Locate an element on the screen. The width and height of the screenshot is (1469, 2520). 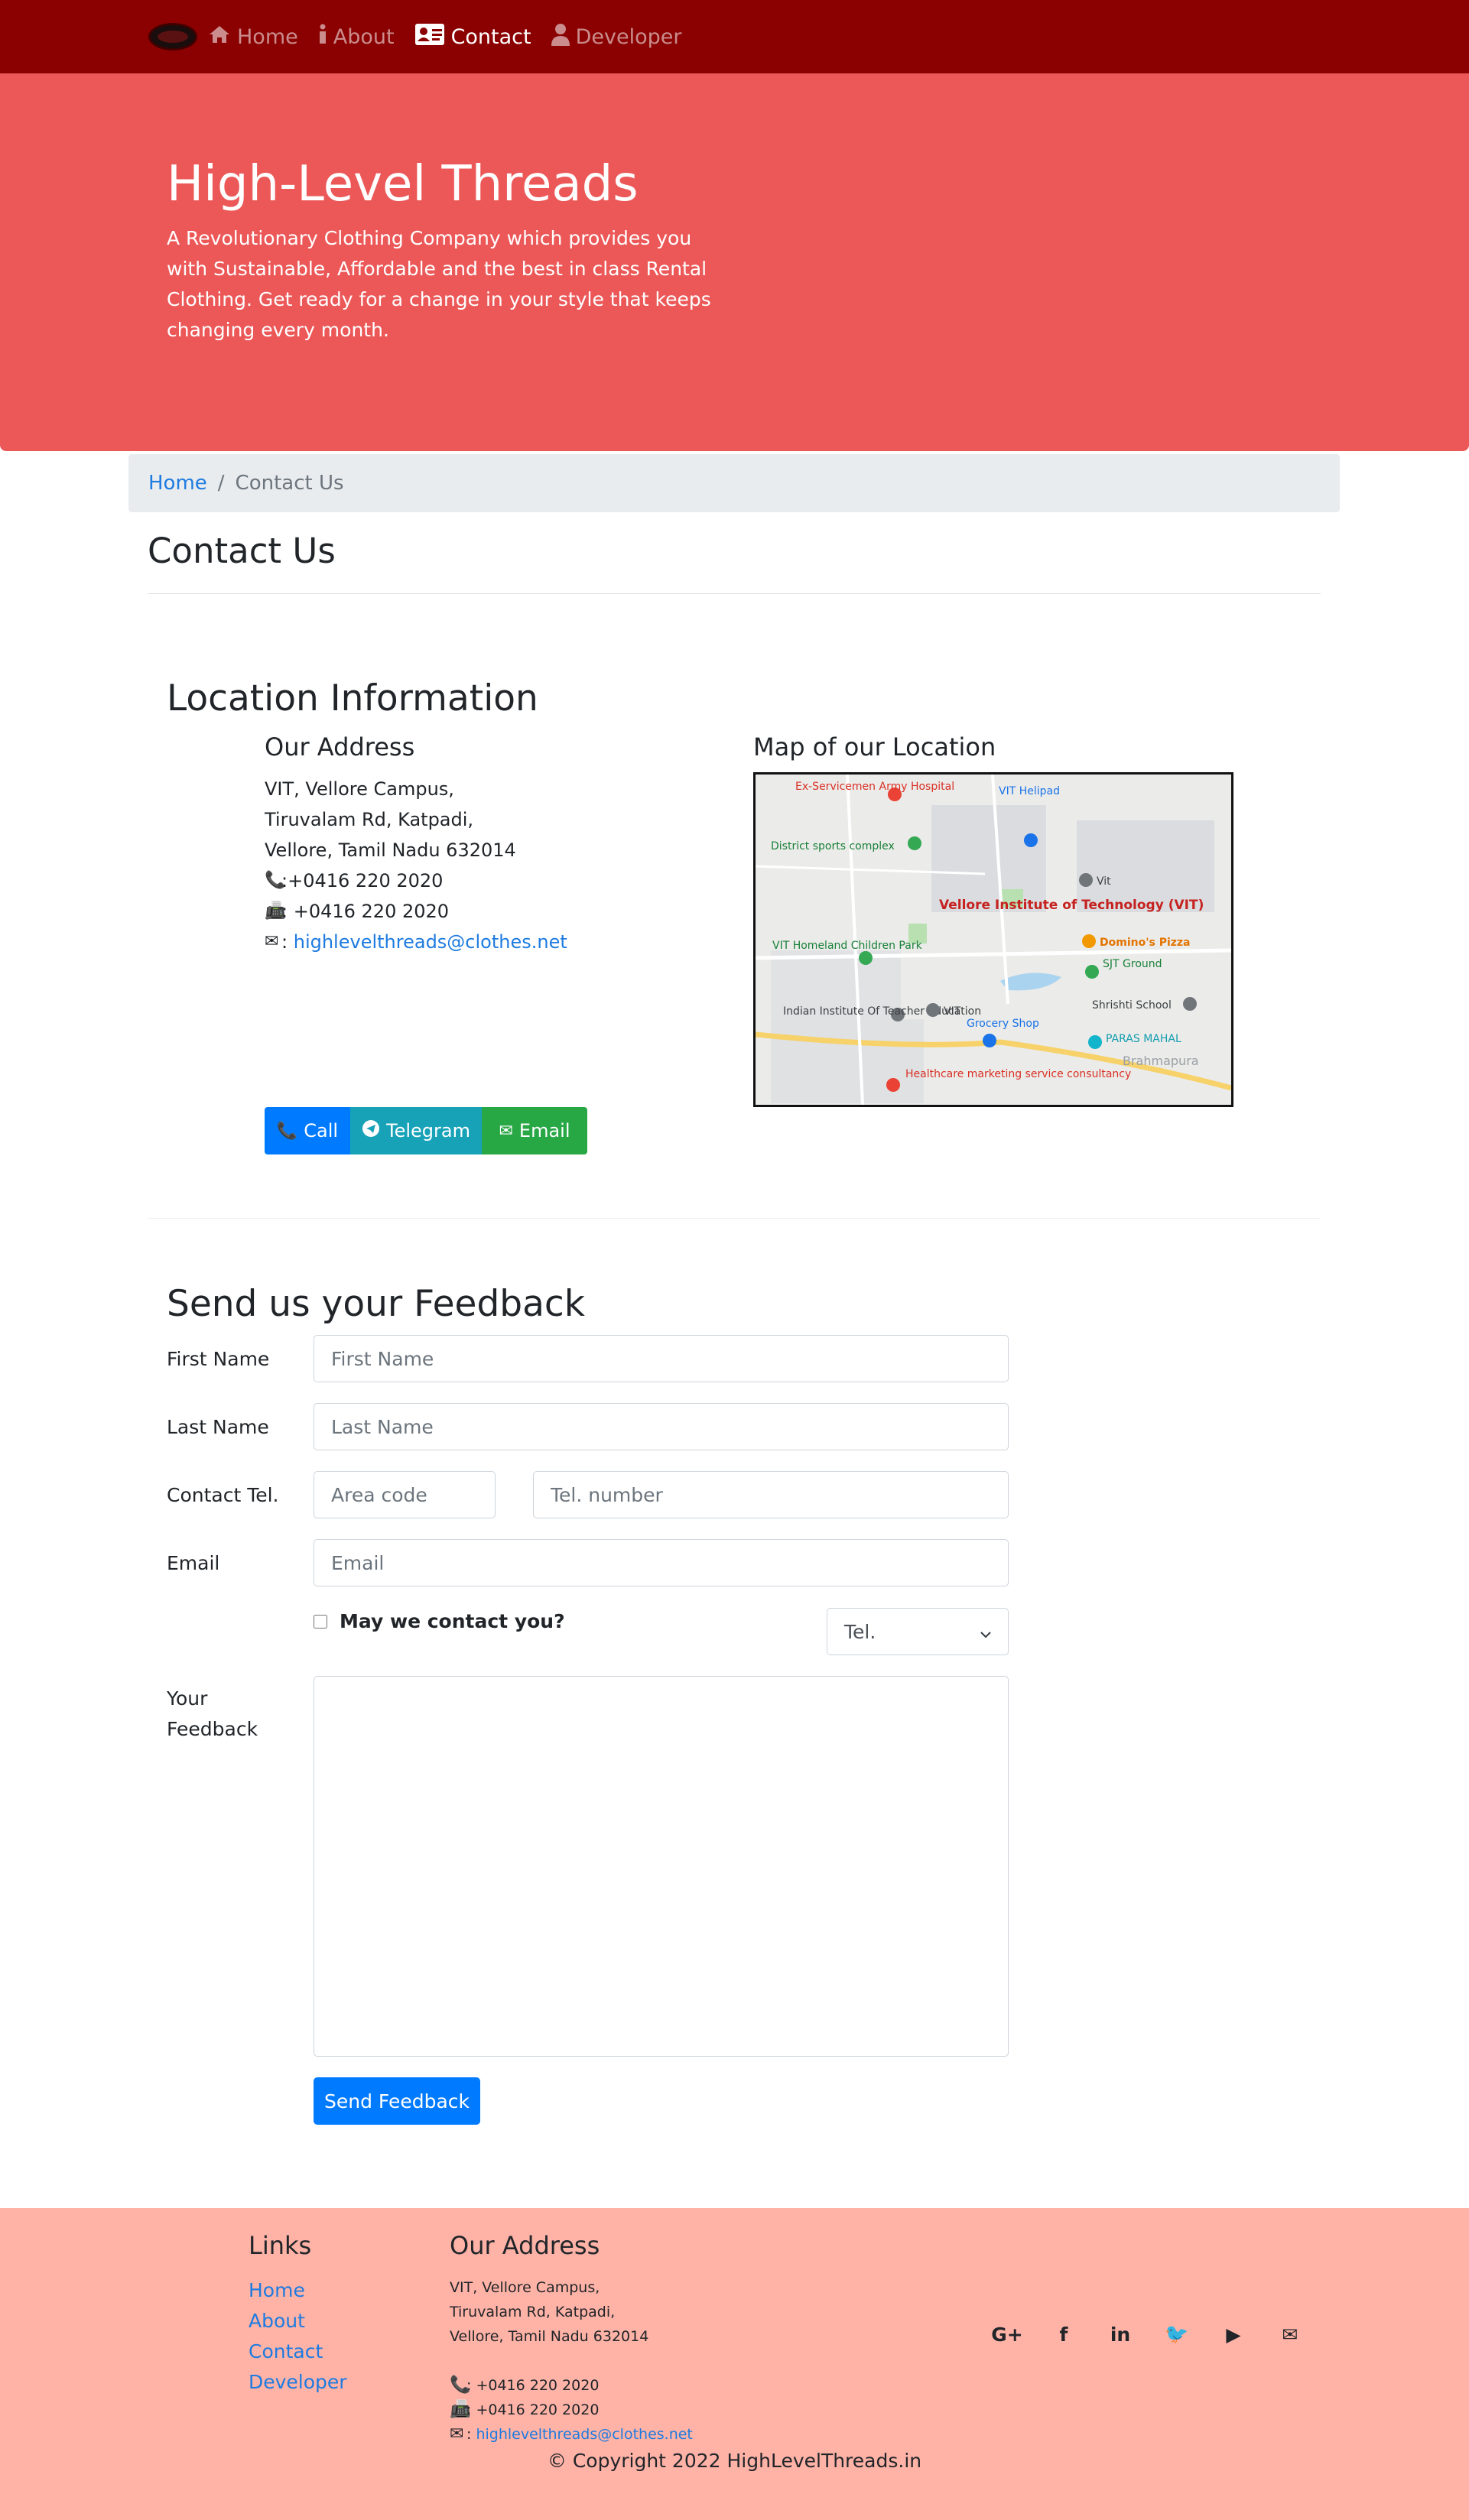
nav-item-home: Home is located at coordinates (253, 36).